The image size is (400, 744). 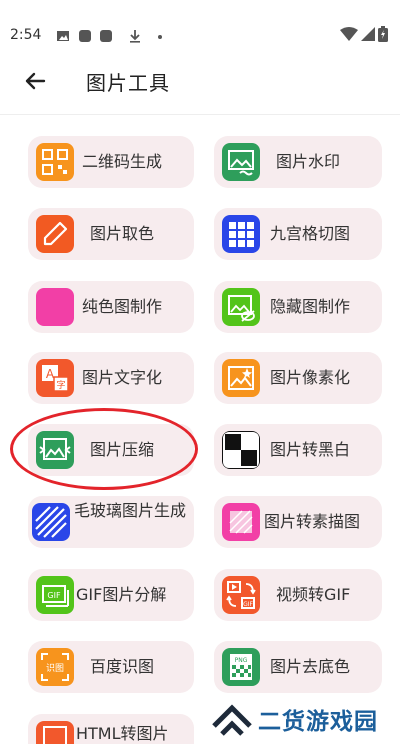 I want to click on tool-label: 图片转素描图, so click(x=312, y=521).